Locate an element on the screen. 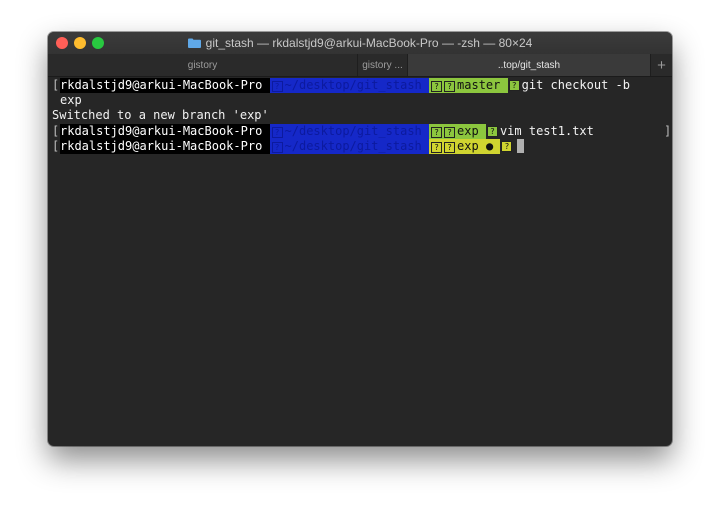 This screenshot has height=510, width=720. new-tab-button: + is located at coordinates (661, 65).